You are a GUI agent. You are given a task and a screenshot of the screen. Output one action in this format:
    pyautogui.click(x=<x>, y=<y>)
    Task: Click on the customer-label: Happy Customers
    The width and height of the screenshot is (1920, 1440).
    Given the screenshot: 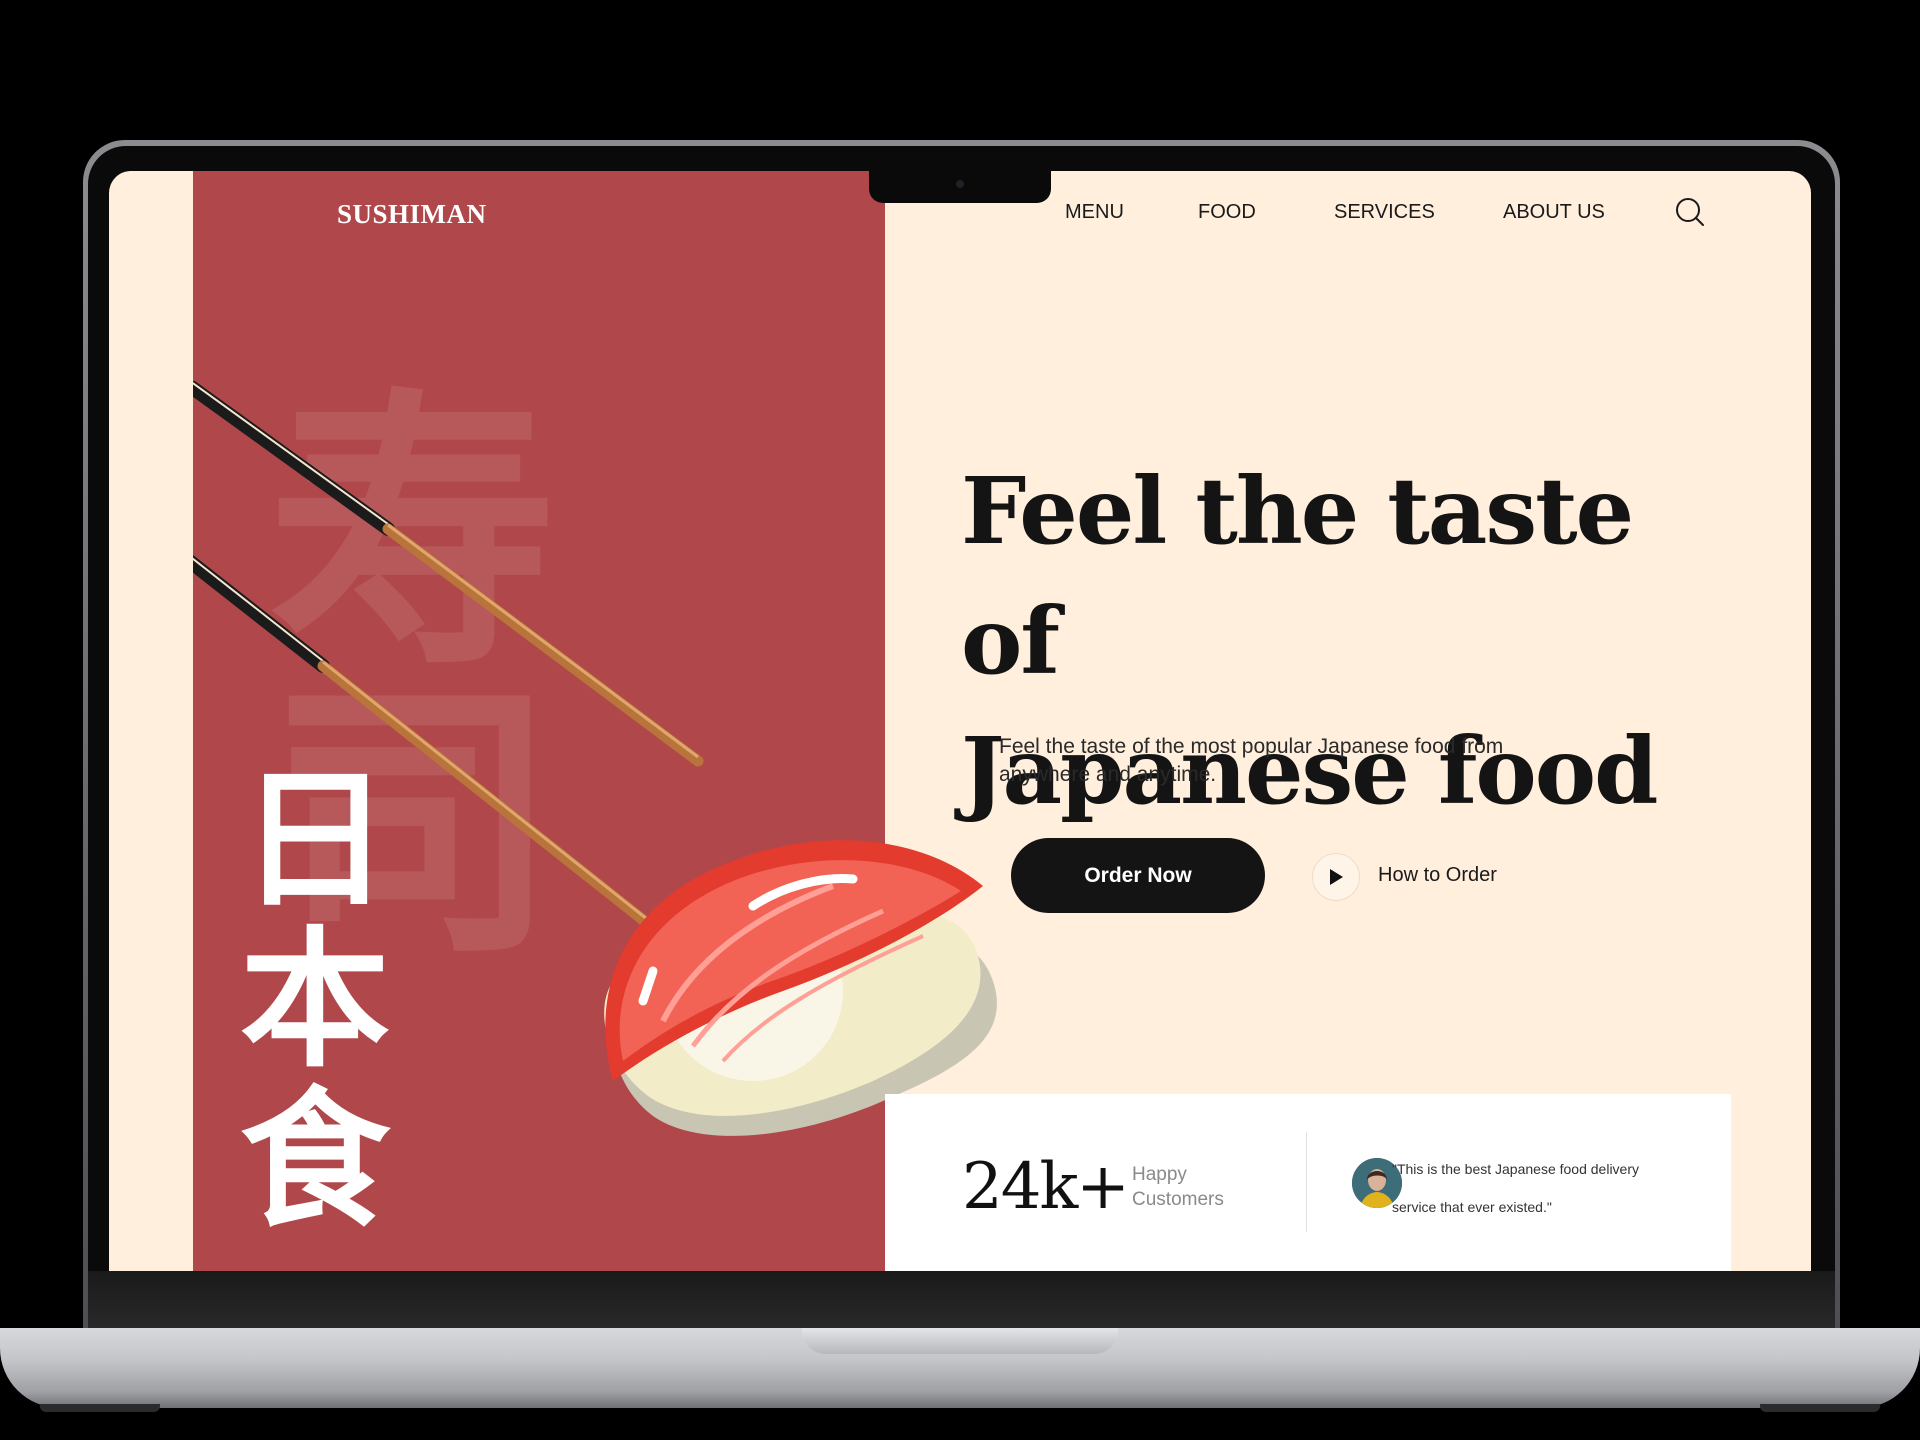 What is the action you would take?
    pyautogui.click(x=1192, y=1187)
    